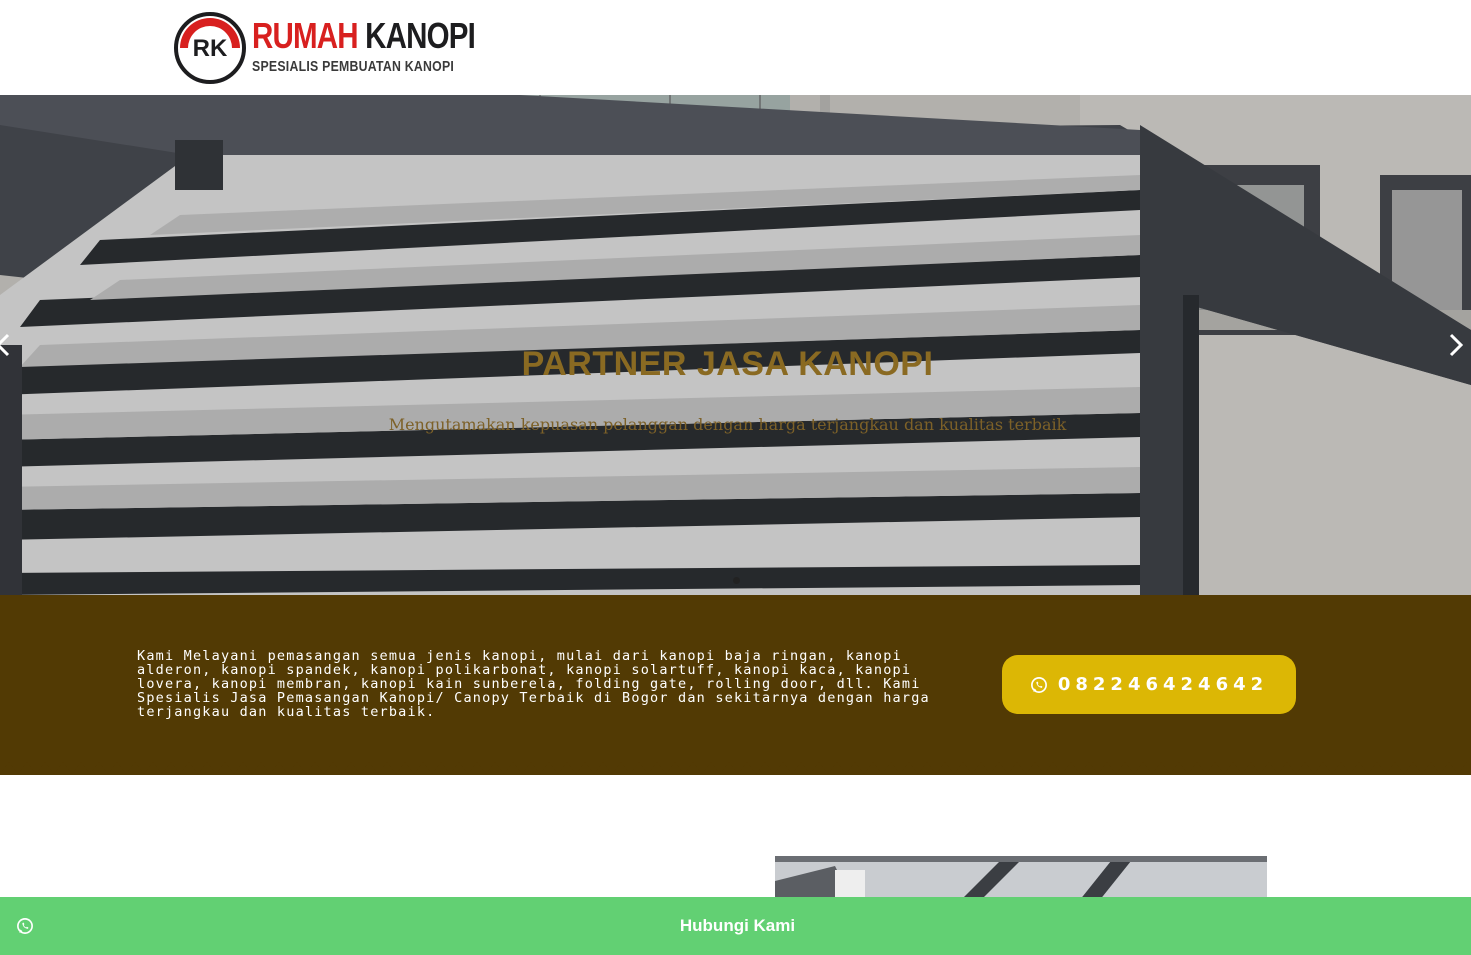 The image size is (1471, 955). I want to click on contact-bar: Hubungi Kami, so click(735, 926).